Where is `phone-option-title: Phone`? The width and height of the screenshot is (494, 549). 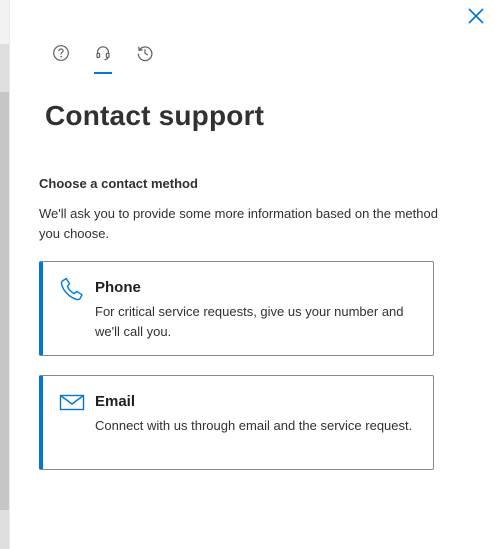
phone-option-title: Phone is located at coordinates (118, 287).